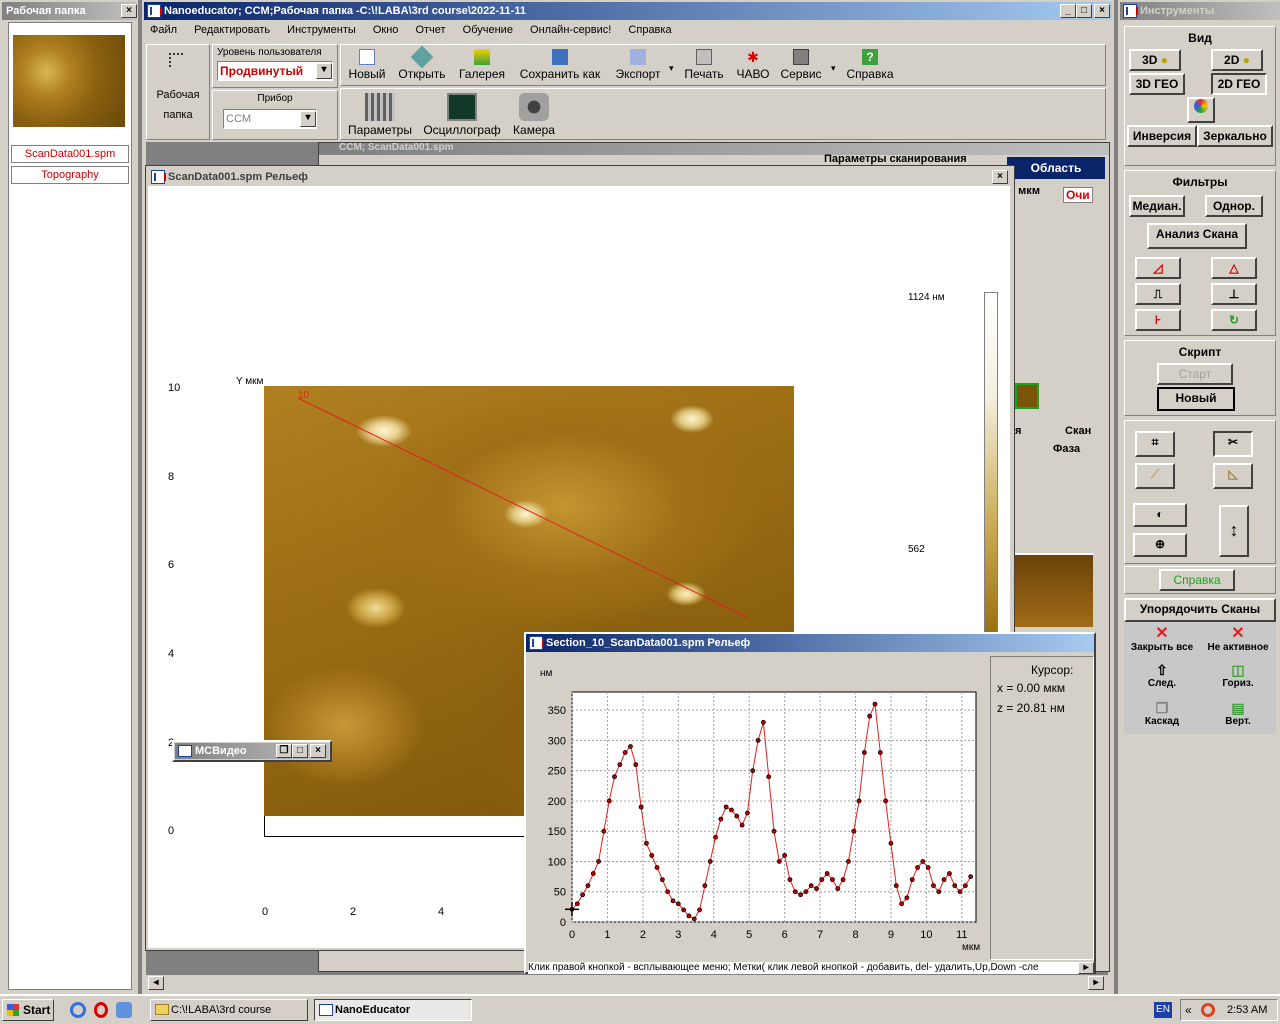  Describe the element at coordinates (1197, 236) in the screenshot. I see `scan-analysis-button: Анализ Скана` at that location.